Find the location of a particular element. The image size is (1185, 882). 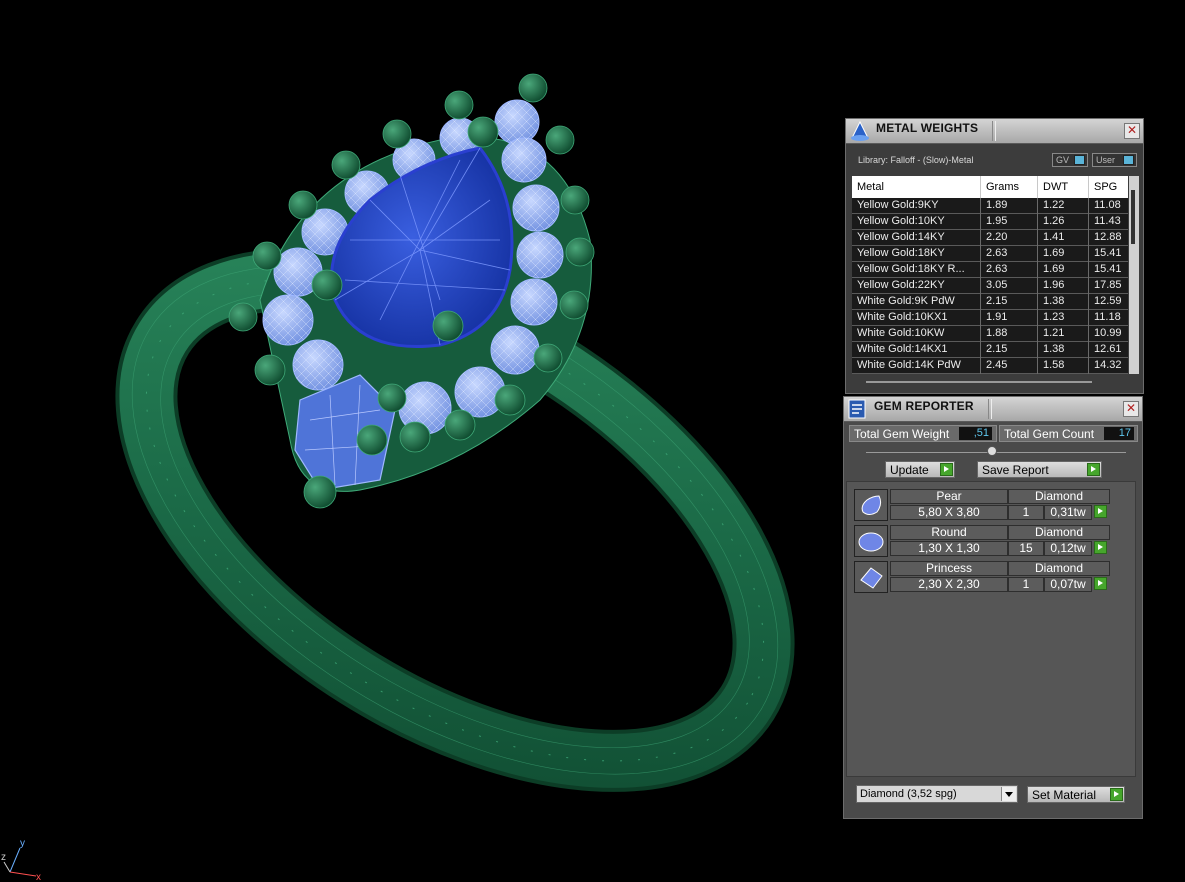

cell-metal: White Gold:9K PdW is located at coordinates (906, 301).